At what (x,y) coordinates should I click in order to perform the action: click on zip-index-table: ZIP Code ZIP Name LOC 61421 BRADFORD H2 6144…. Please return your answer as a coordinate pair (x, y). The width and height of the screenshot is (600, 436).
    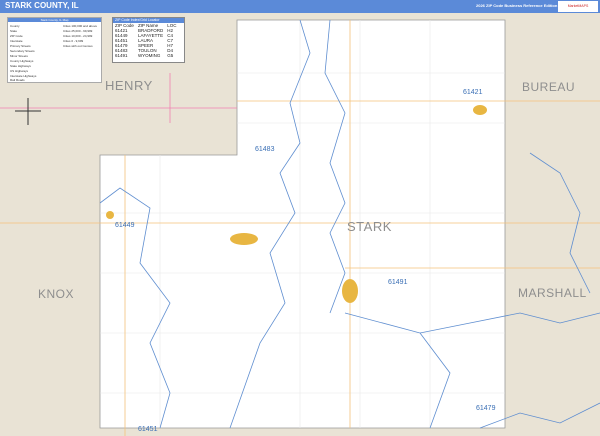
    Looking at the image, I should click on (147, 40).